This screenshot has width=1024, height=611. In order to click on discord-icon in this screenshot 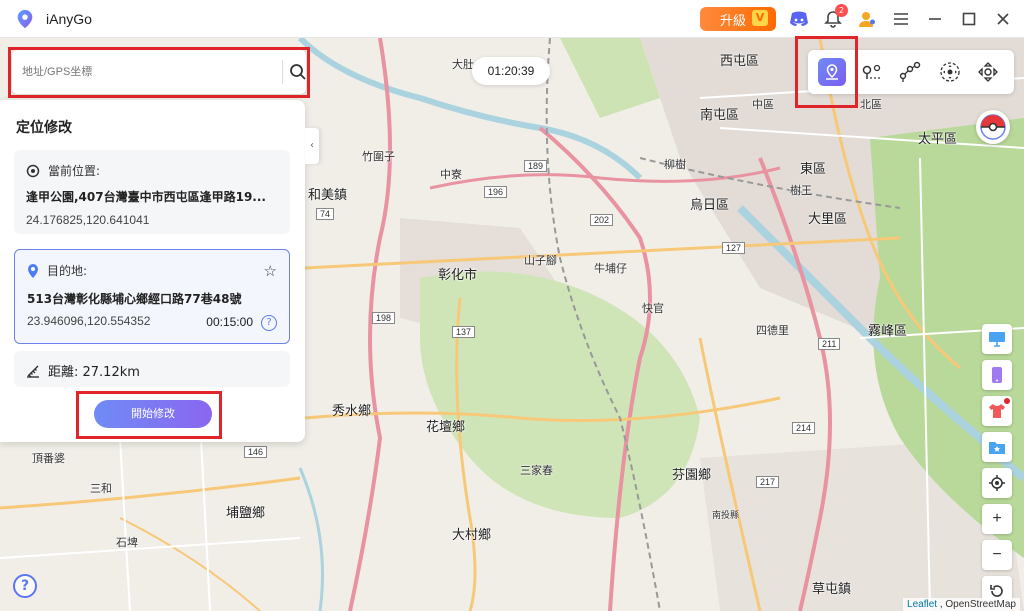, I will do `click(799, 19)`.